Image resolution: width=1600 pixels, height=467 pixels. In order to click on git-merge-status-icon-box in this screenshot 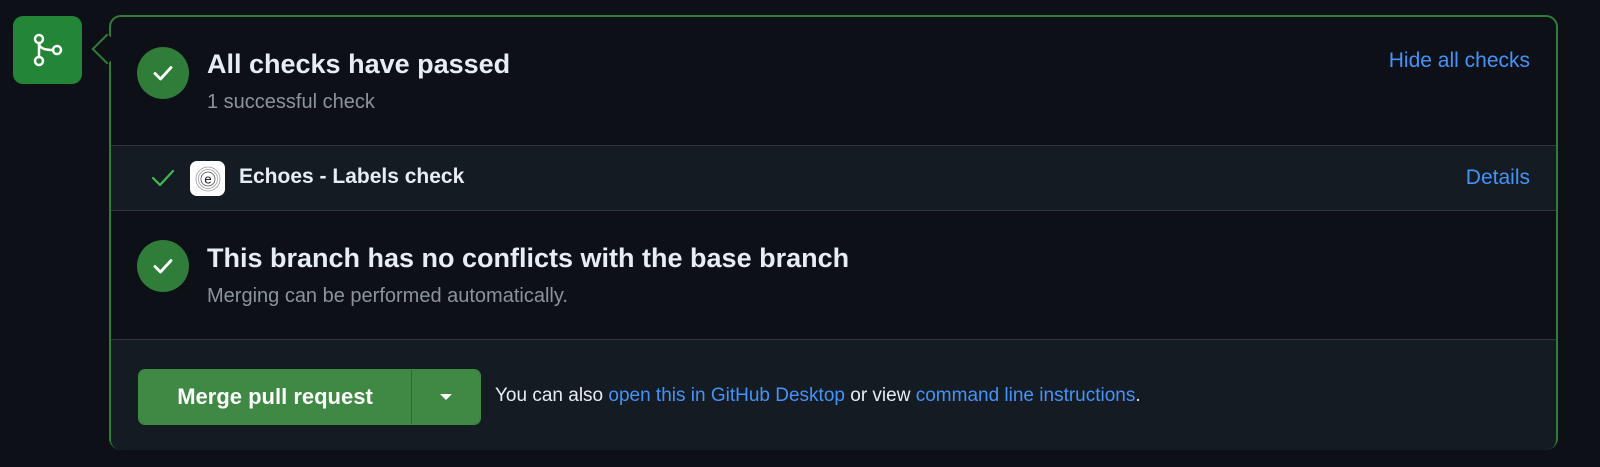, I will do `click(47, 50)`.